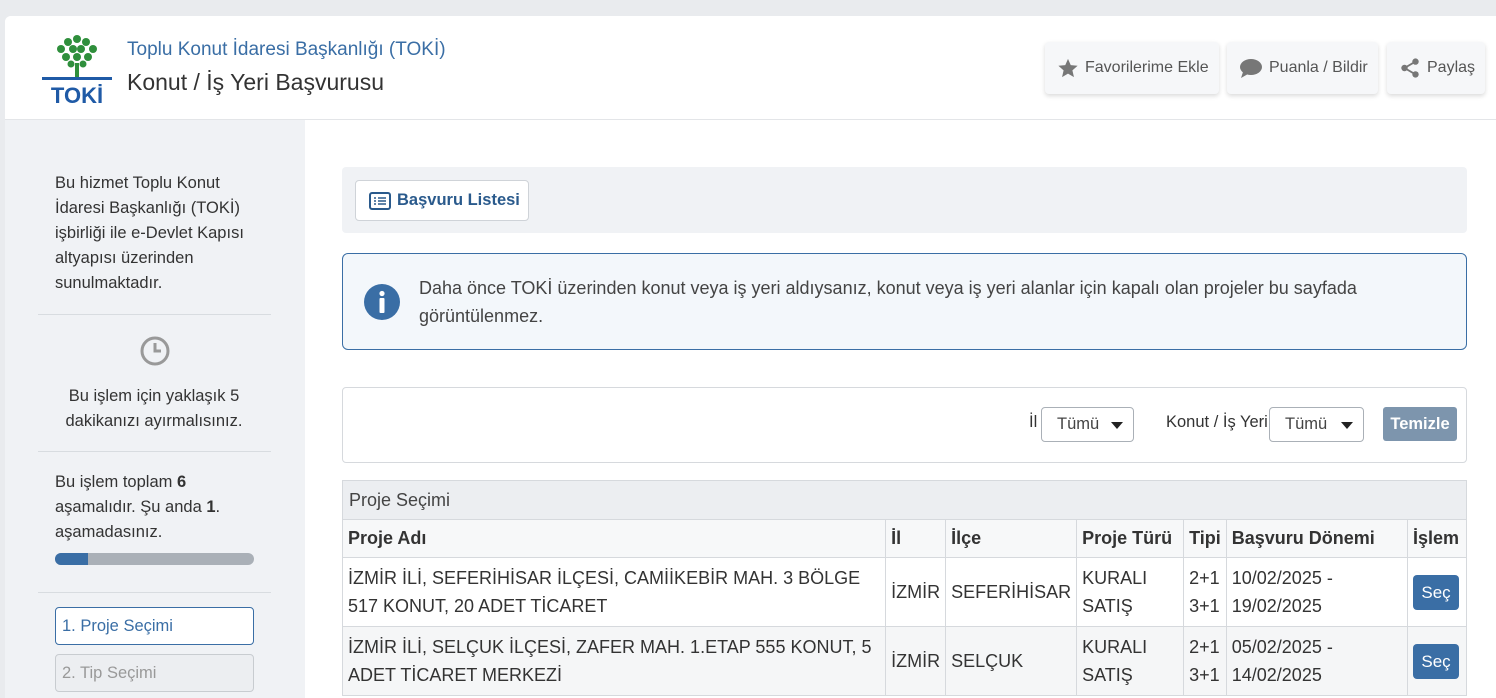  I want to click on col-tip: Tipi, so click(1205, 538).